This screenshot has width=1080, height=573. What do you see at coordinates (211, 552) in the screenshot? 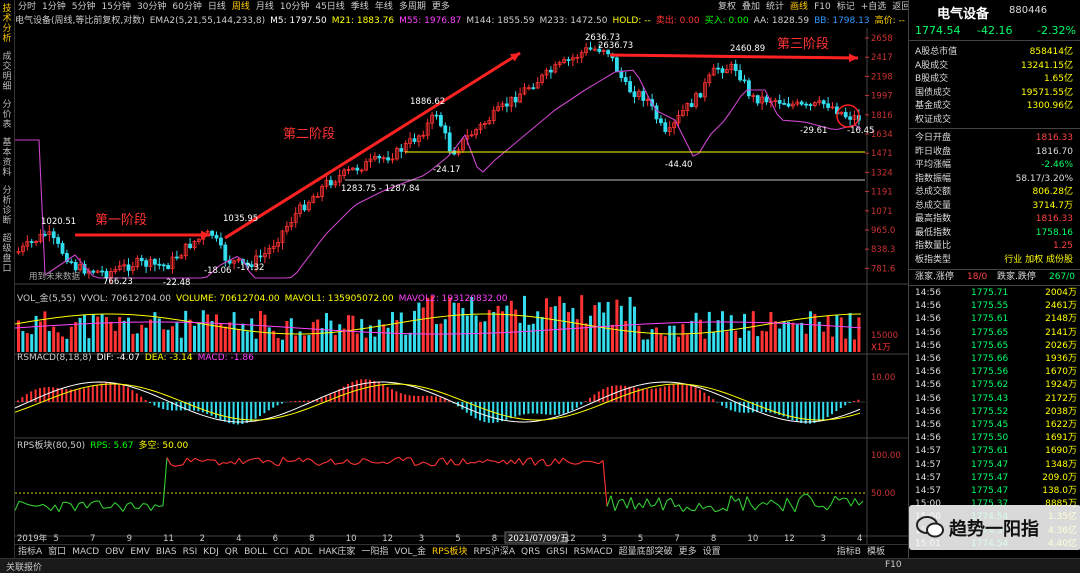
I see `indicator-tab-7: KDJ` at bounding box center [211, 552].